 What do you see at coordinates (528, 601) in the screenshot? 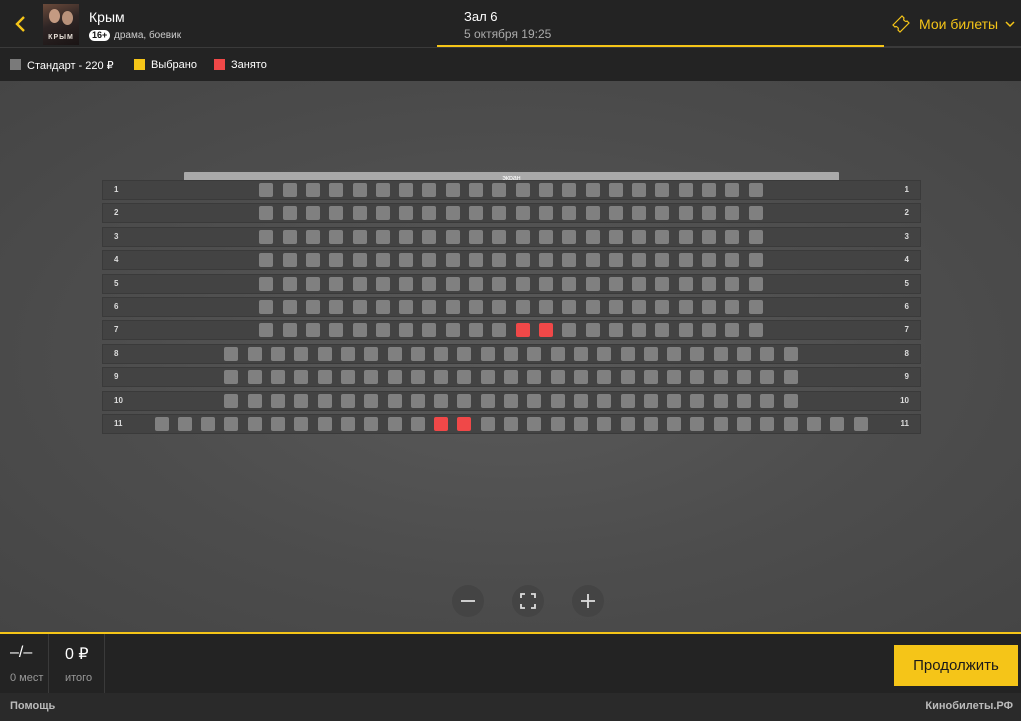
I see `fit-screen-button` at bounding box center [528, 601].